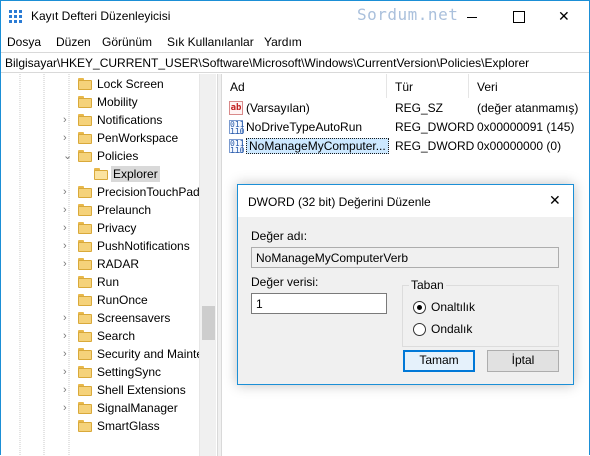 The width and height of the screenshot is (590, 456). What do you see at coordinates (141, 390) in the screenshot?
I see `tree-item-label: Shell Extensions` at bounding box center [141, 390].